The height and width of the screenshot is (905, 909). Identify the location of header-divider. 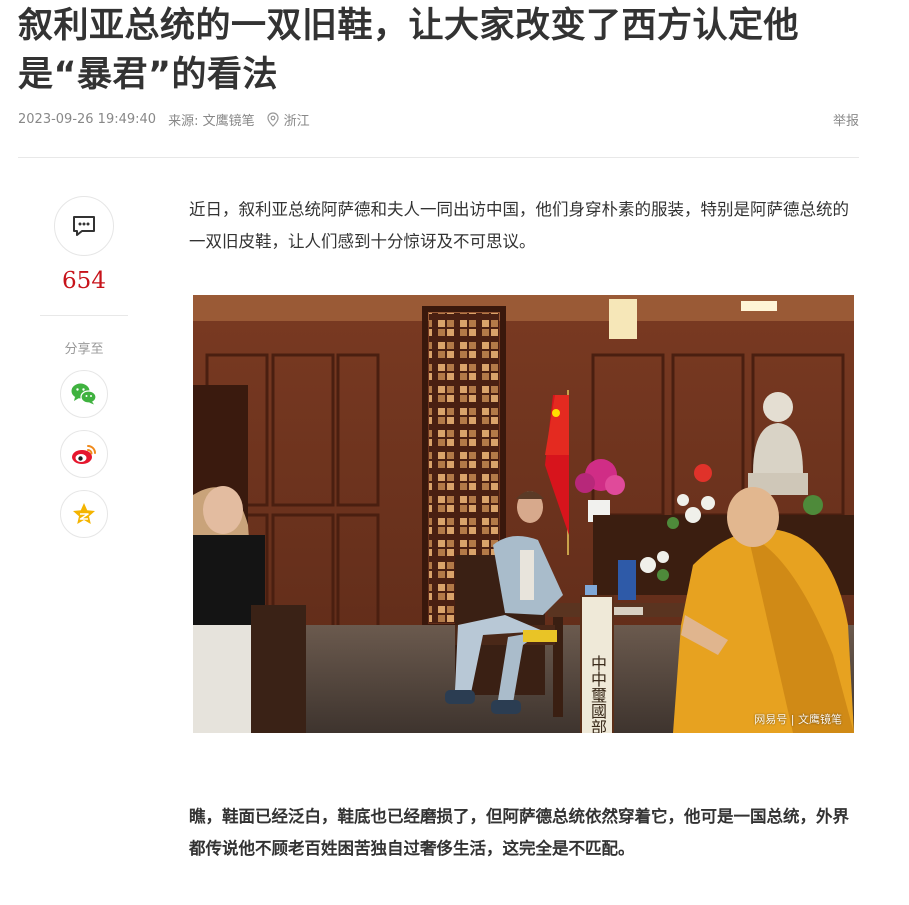
(438, 157).